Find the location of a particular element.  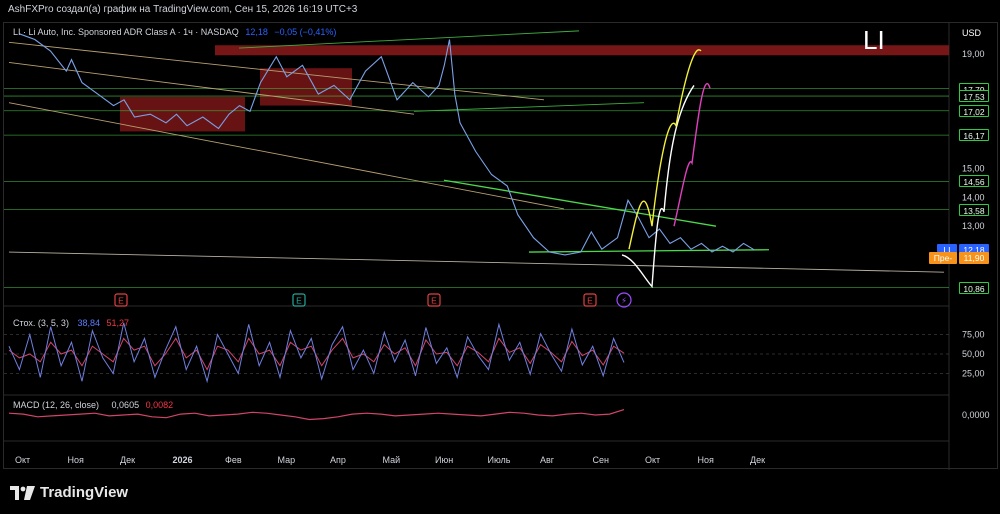

macd-header: MACD (12, 26, close) 0,0605 0,0082 is located at coordinates (93, 405).